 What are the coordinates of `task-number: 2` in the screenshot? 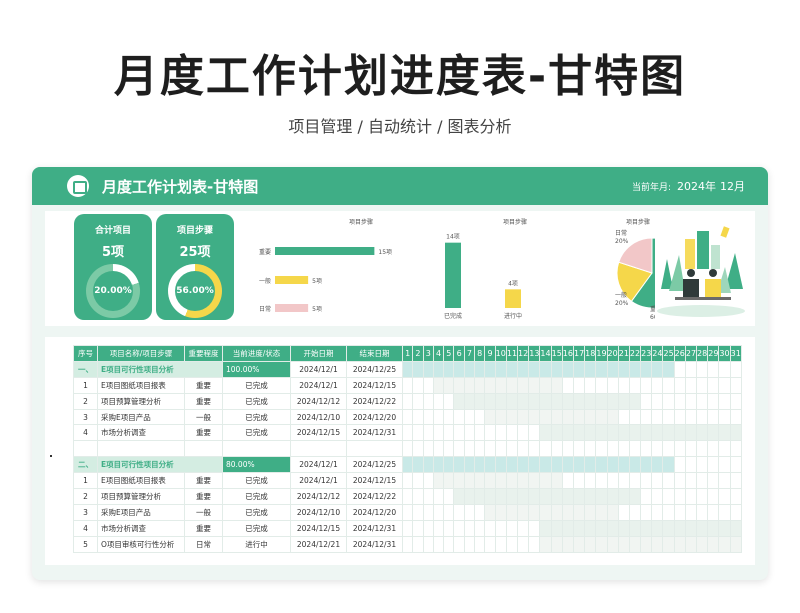 It's located at (85, 401).